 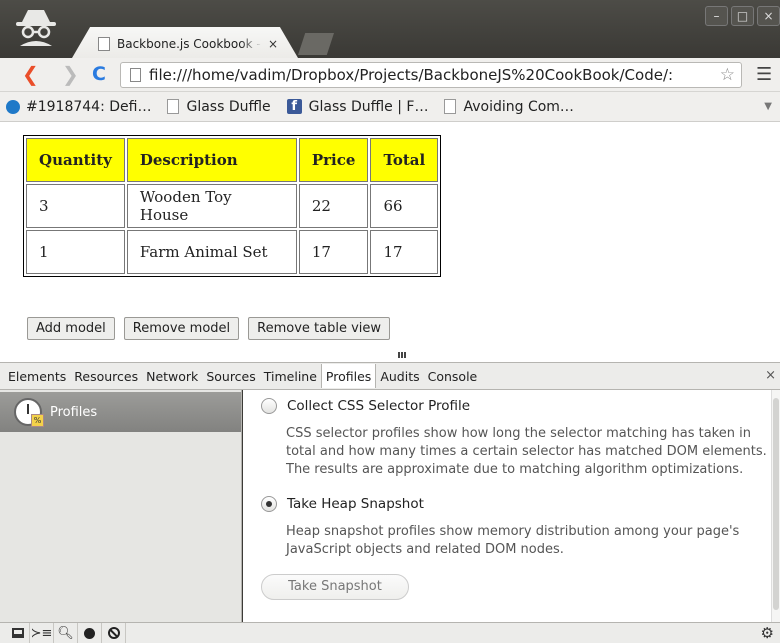 What do you see at coordinates (106, 376) in the screenshot?
I see `tab-resources: Resources` at bounding box center [106, 376].